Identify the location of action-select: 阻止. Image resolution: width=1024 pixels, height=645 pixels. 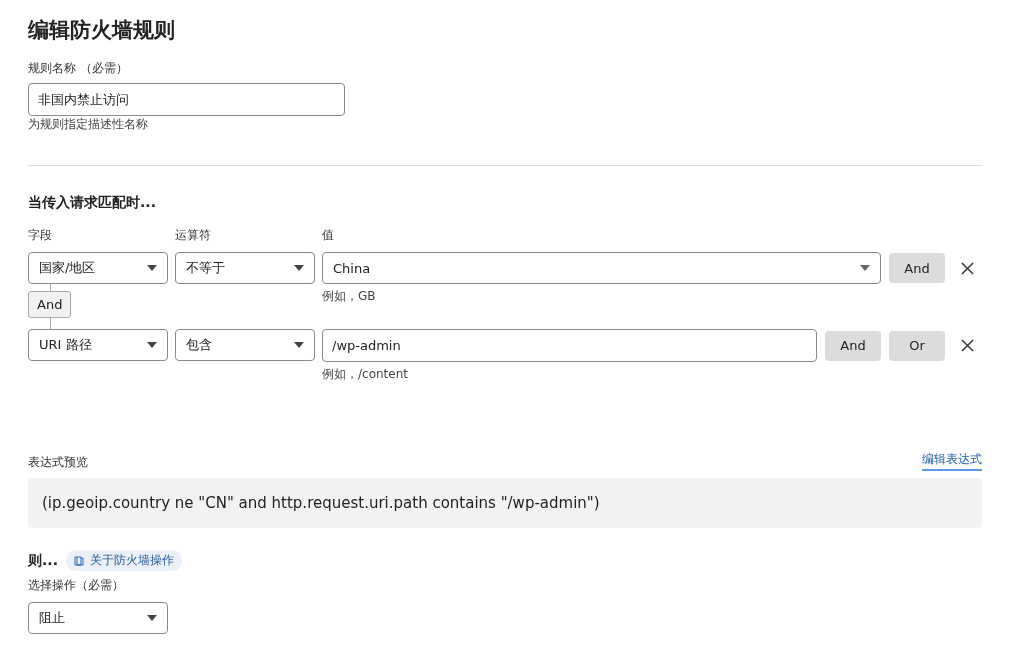
(98, 618).